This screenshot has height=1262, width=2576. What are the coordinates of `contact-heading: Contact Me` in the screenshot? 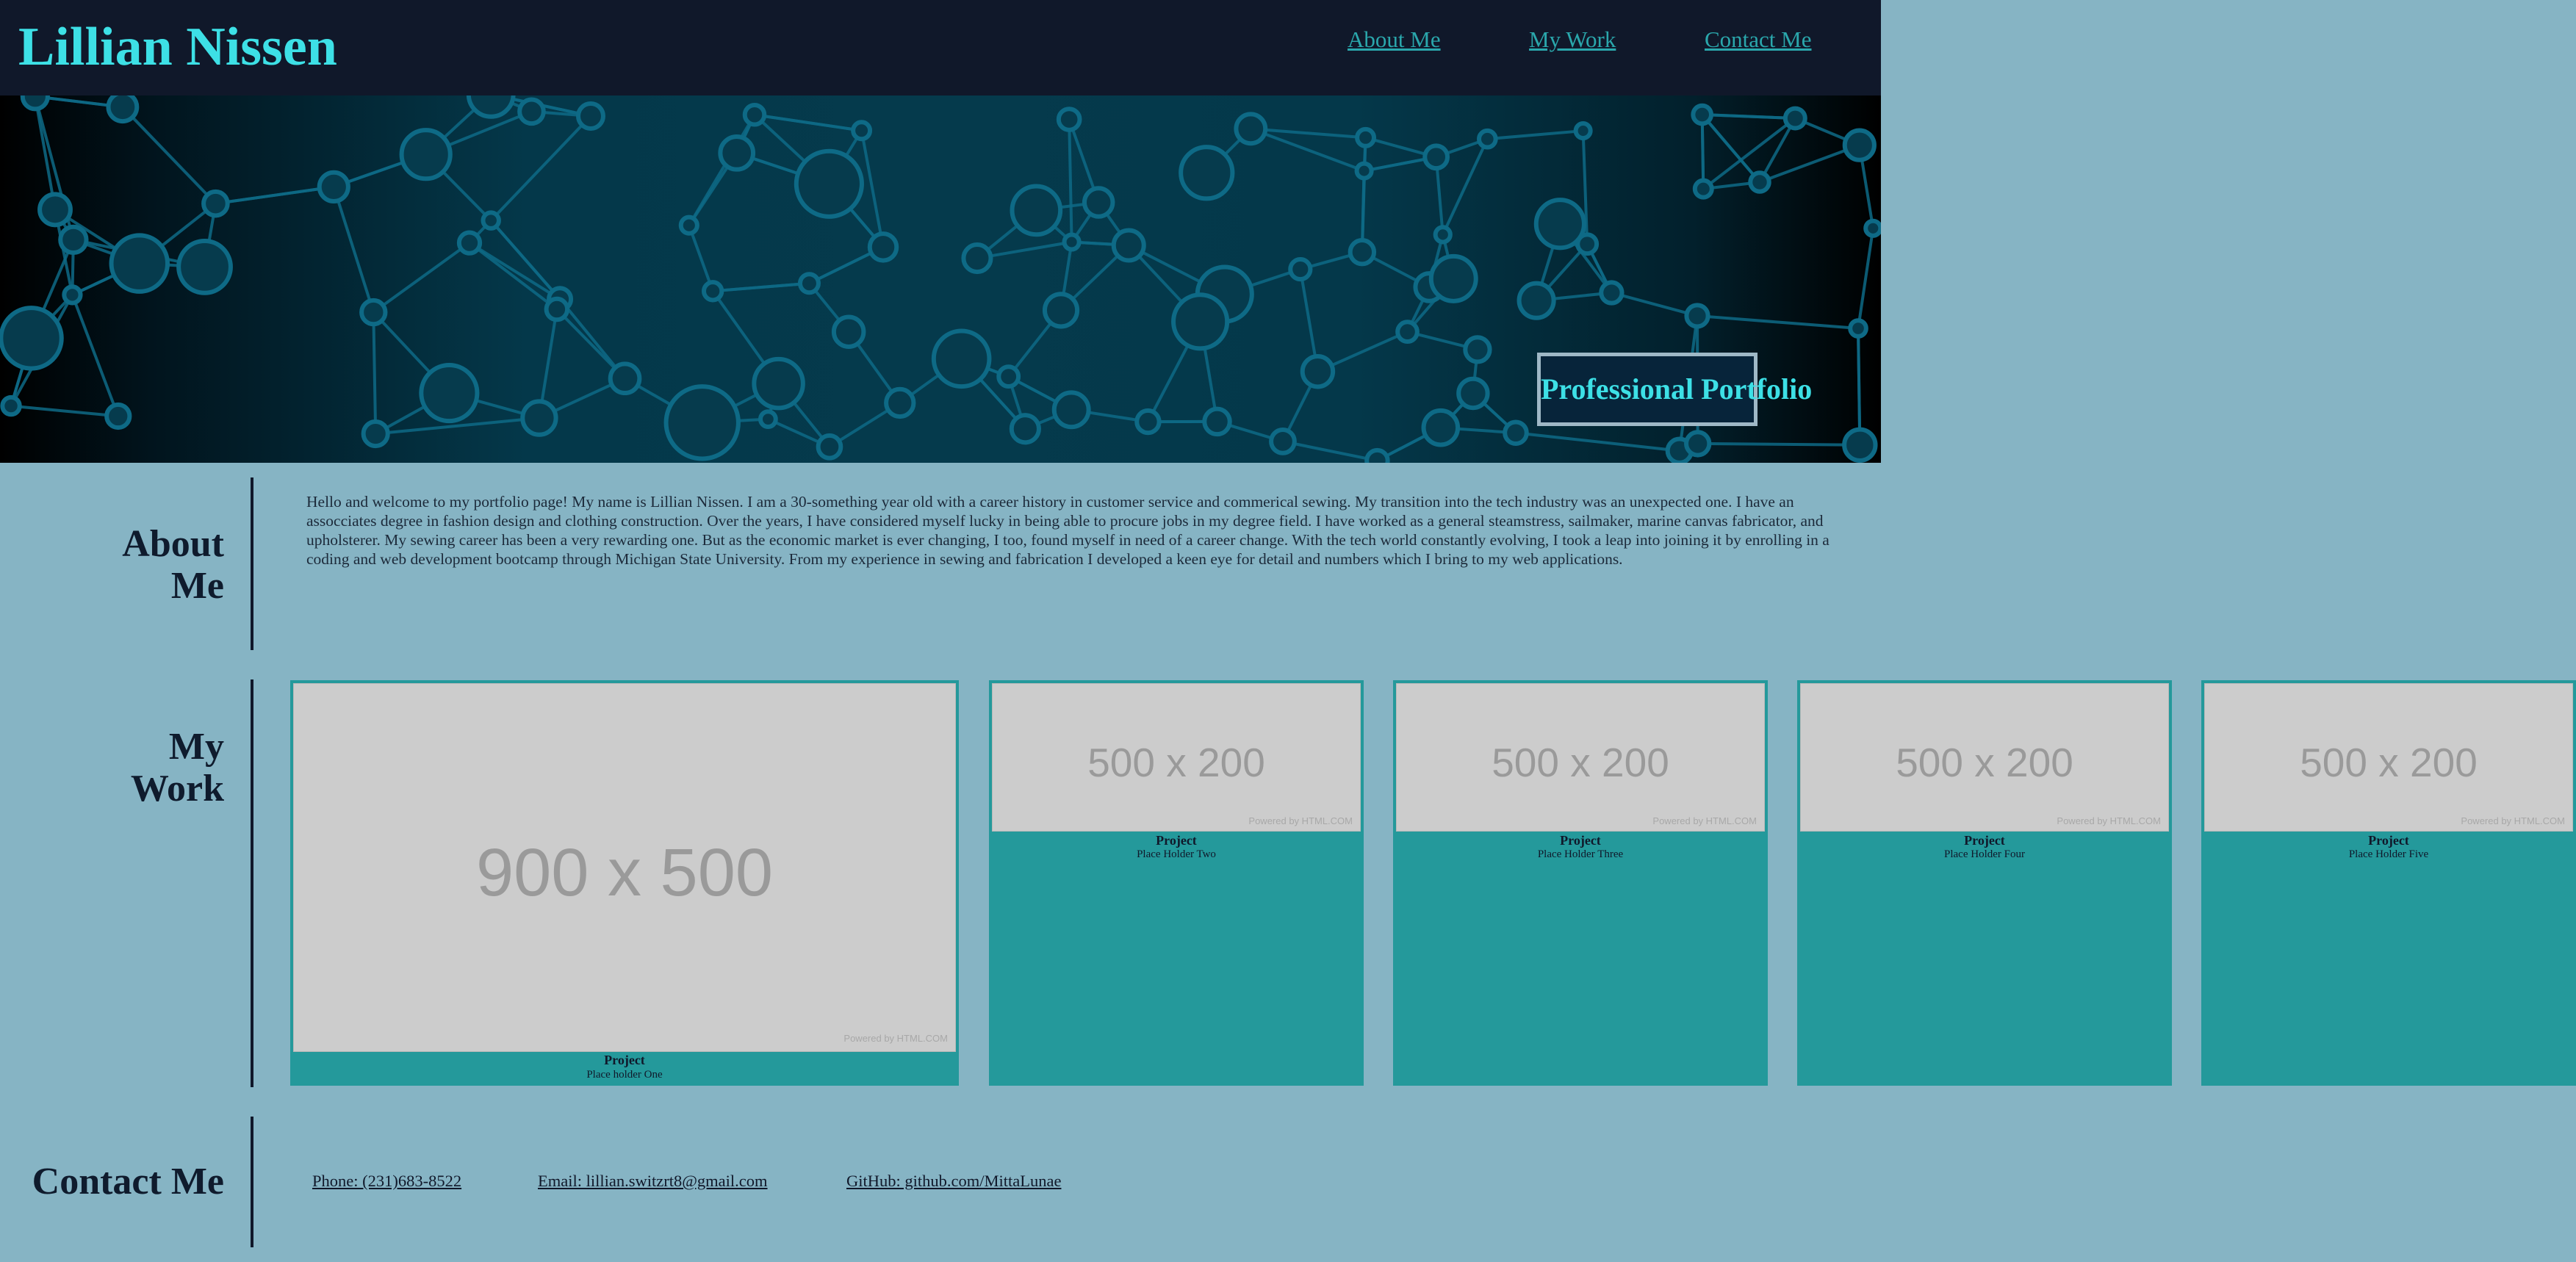 It's located at (128, 1181).